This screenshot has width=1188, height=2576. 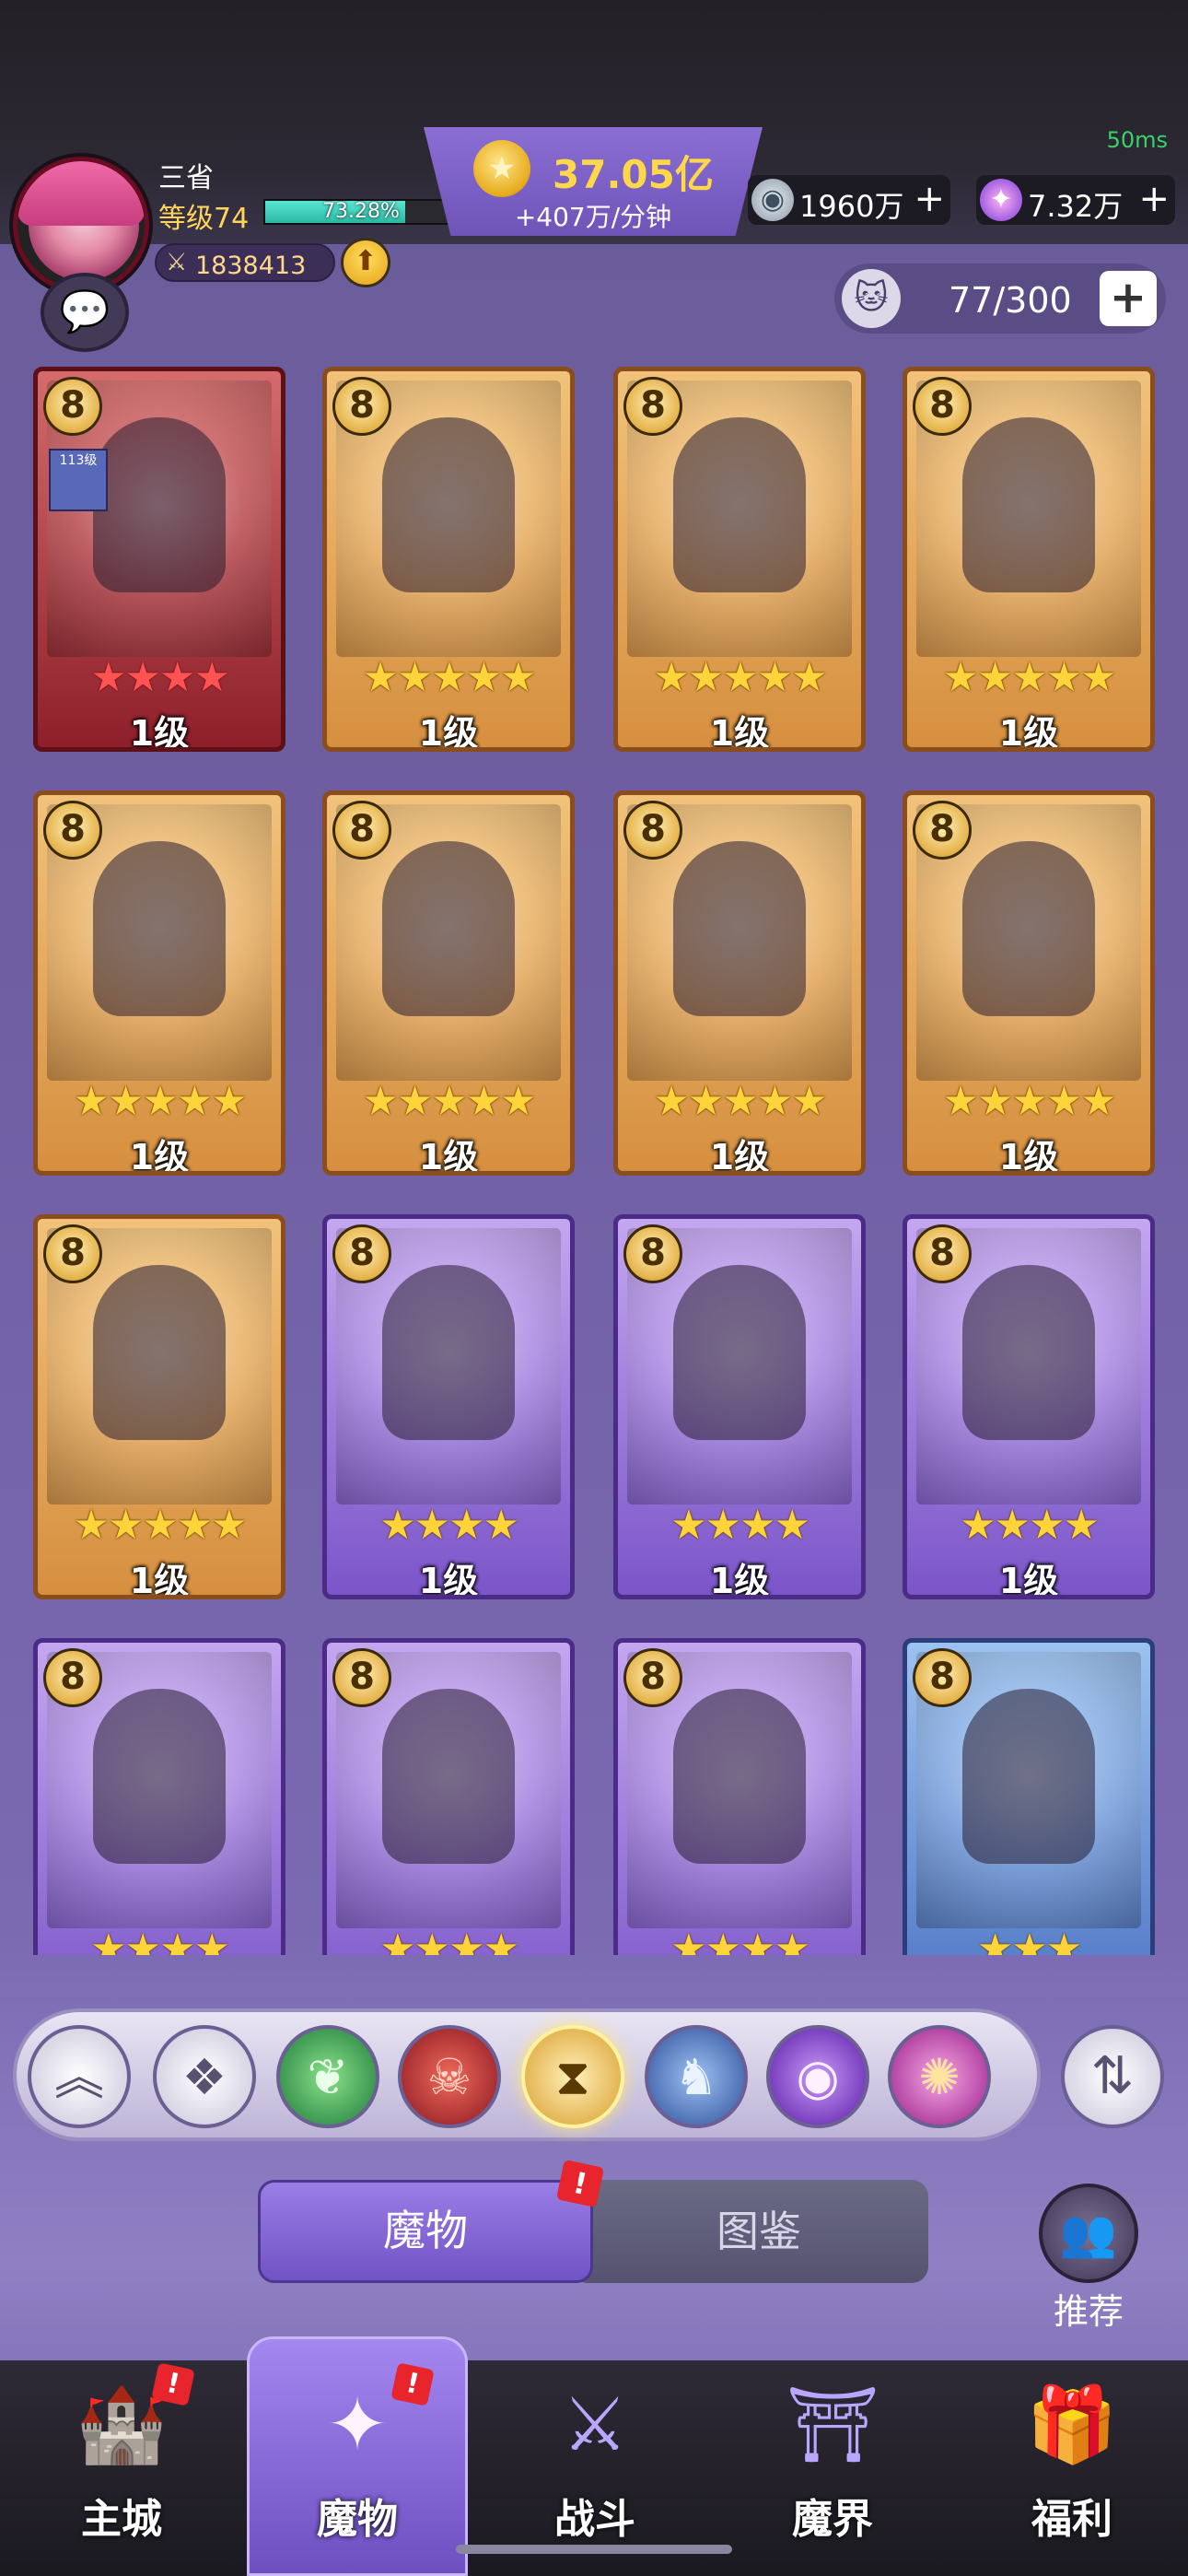 I want to click on silver-currency: ◉ 1960万 +, so click(x=849, y=200).